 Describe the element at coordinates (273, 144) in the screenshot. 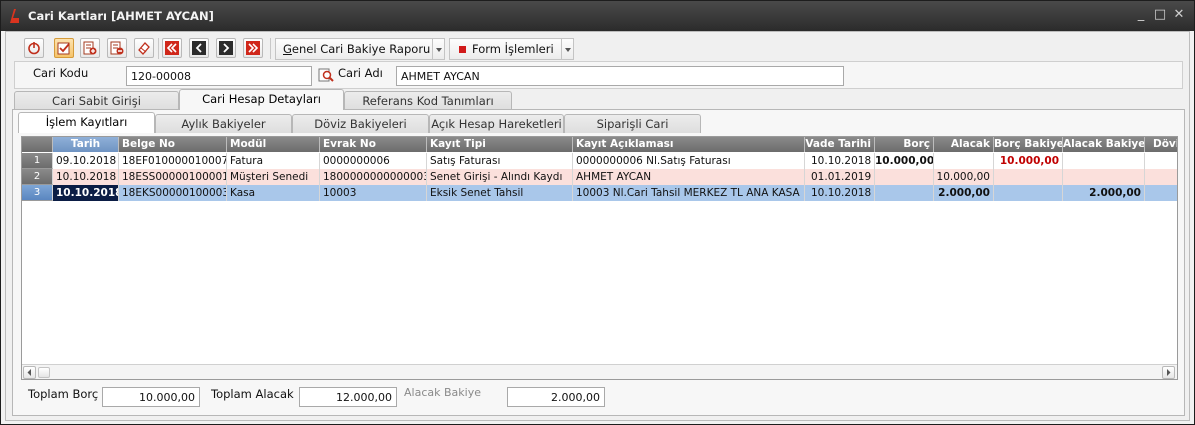

I see `column-header-modul: Modül` at that location.